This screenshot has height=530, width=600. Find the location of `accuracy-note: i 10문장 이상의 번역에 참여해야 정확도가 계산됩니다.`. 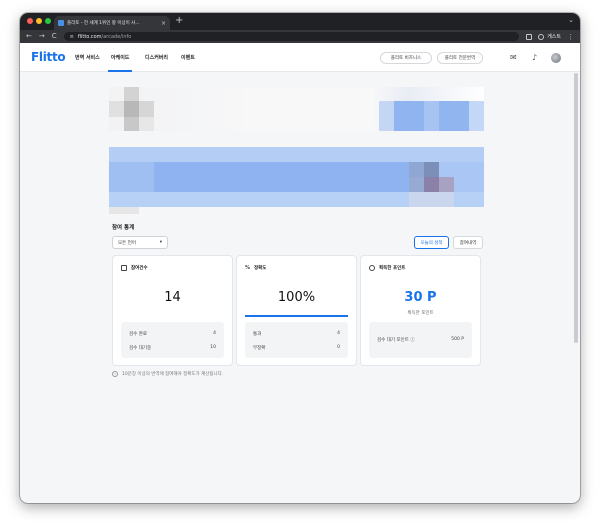

accuracy-note: i 10문장 이상의 번역에 참여해야 정확도가 계산됩니다. is located at coordinates (167, 374).